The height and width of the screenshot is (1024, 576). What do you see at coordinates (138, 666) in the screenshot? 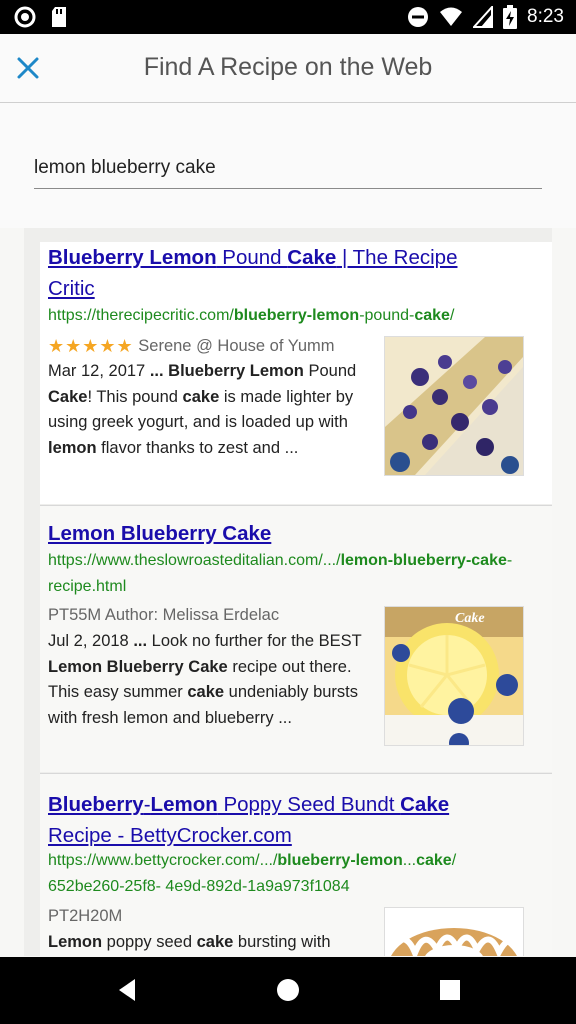
I see `snippet-part: Lemon Blueberry Cake` at bounding box center [138, 666].